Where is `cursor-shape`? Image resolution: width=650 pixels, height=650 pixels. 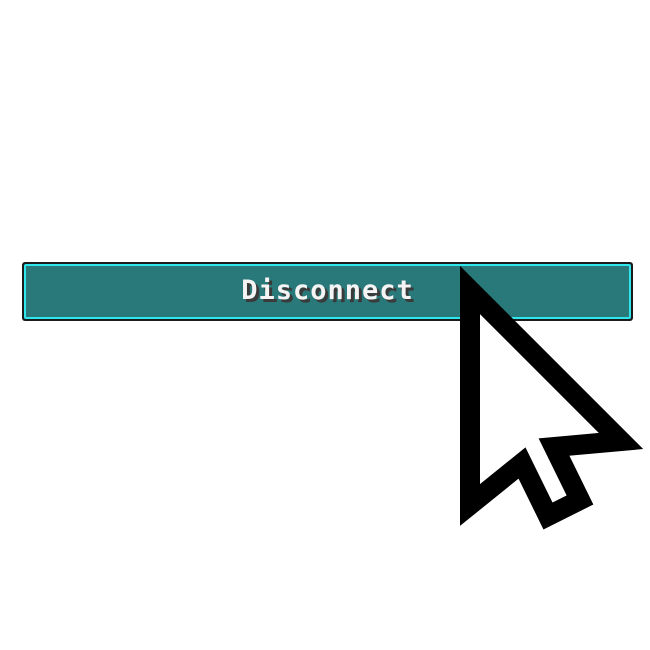 cursor-shape is located at coordinates (552, 397).